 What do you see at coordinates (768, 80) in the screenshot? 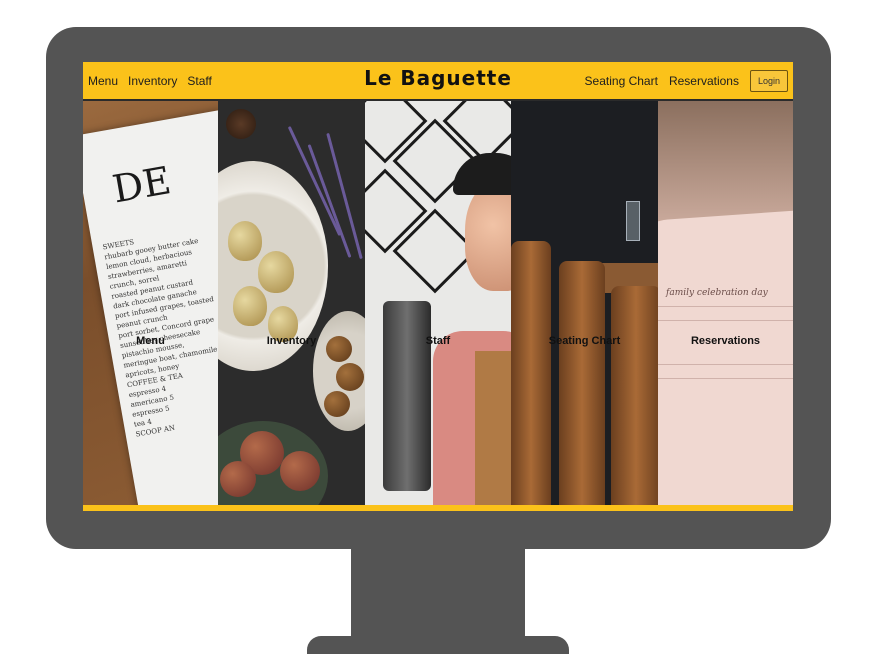
I see `login-button: Login` at bounding box center [768, 80].